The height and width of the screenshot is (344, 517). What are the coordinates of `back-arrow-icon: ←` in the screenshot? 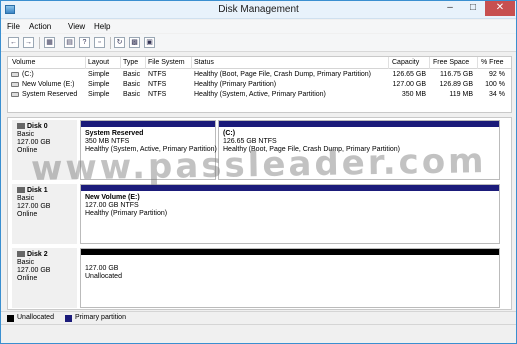 It's located at (13, 42).